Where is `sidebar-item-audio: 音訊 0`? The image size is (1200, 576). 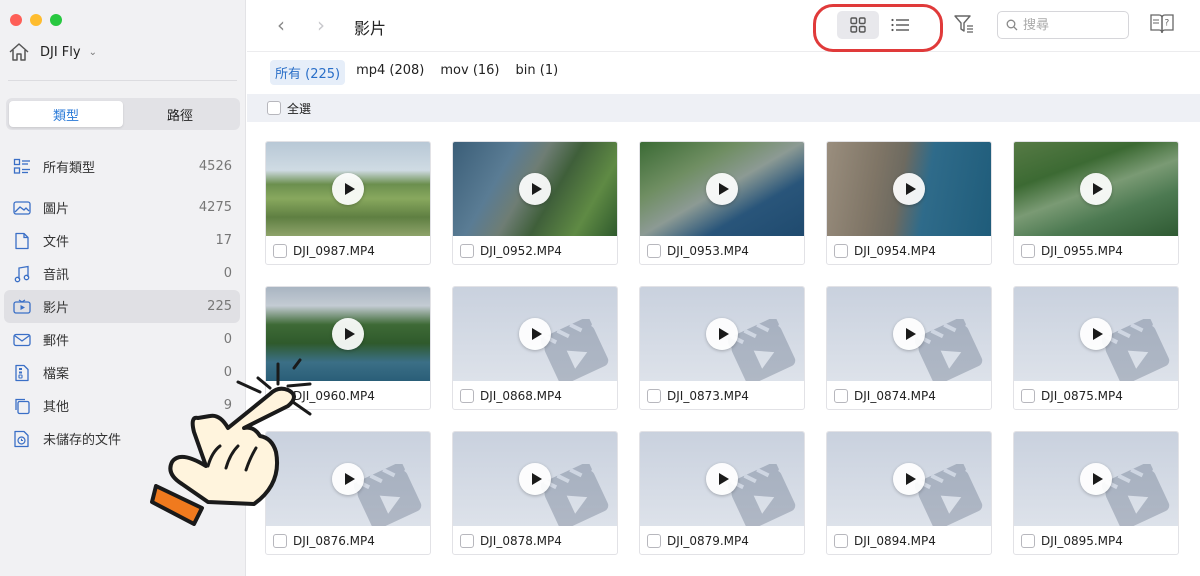 sidebar-item-audio: 音訊 0 is located at coordinates (122, 273).